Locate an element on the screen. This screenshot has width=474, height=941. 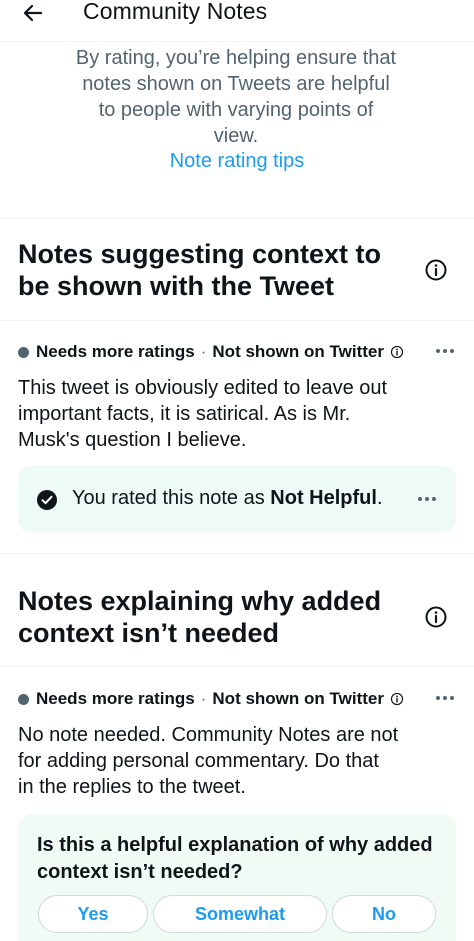
rate-no-button: No is located at coordinates (384, 914).